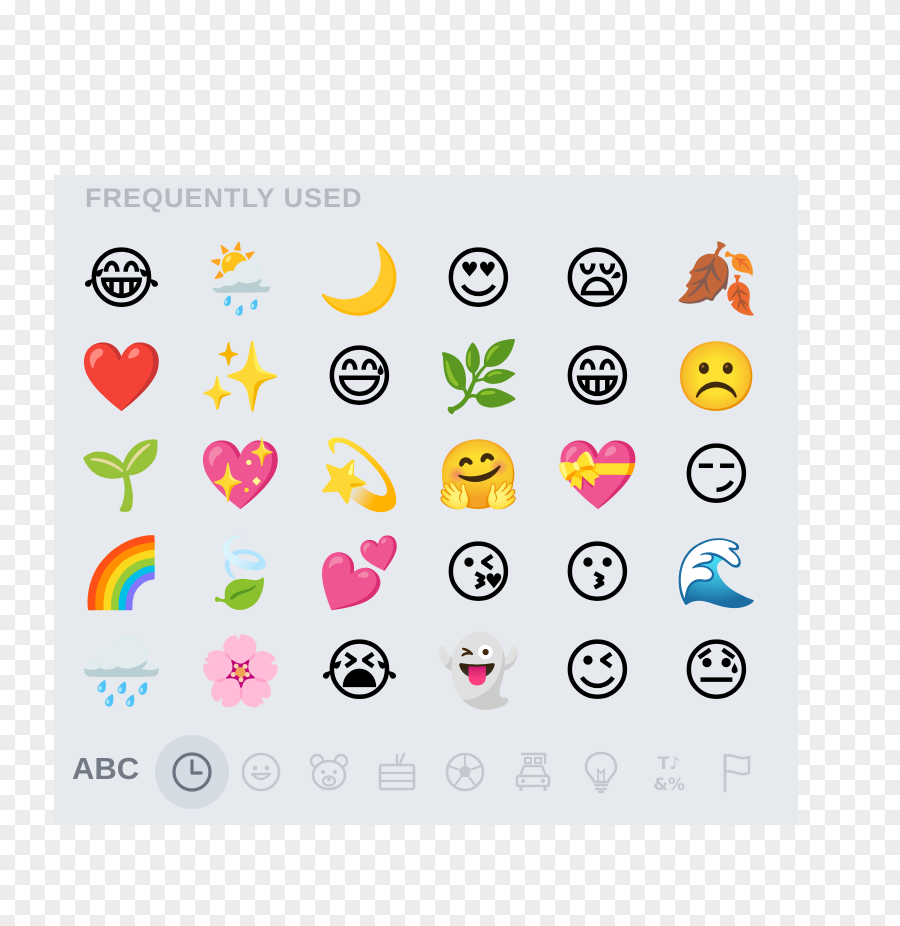 This screenshot has height=926, width=900. I want to click on emoji-key-ghost: 👻, so click(478, 672).